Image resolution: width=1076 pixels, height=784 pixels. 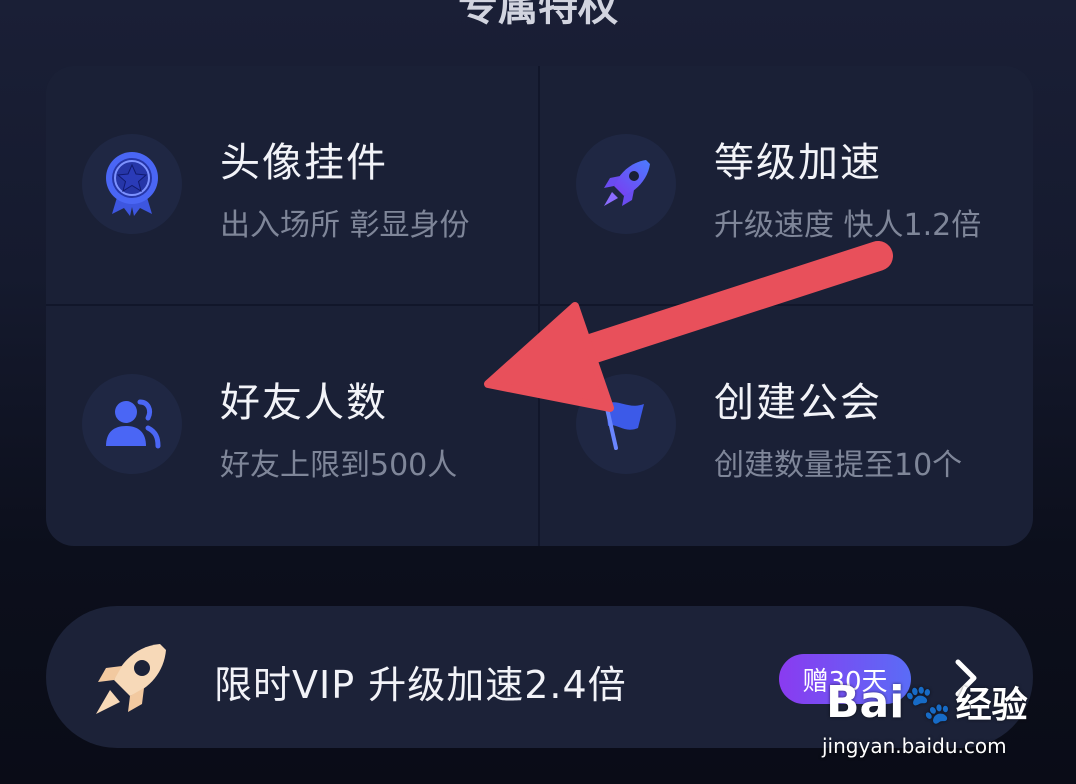 What do you see at coordinates (838, 465) in the screenshot?
I see `perk-description: 创建数量提至10个` at bounding box center [838, 465].